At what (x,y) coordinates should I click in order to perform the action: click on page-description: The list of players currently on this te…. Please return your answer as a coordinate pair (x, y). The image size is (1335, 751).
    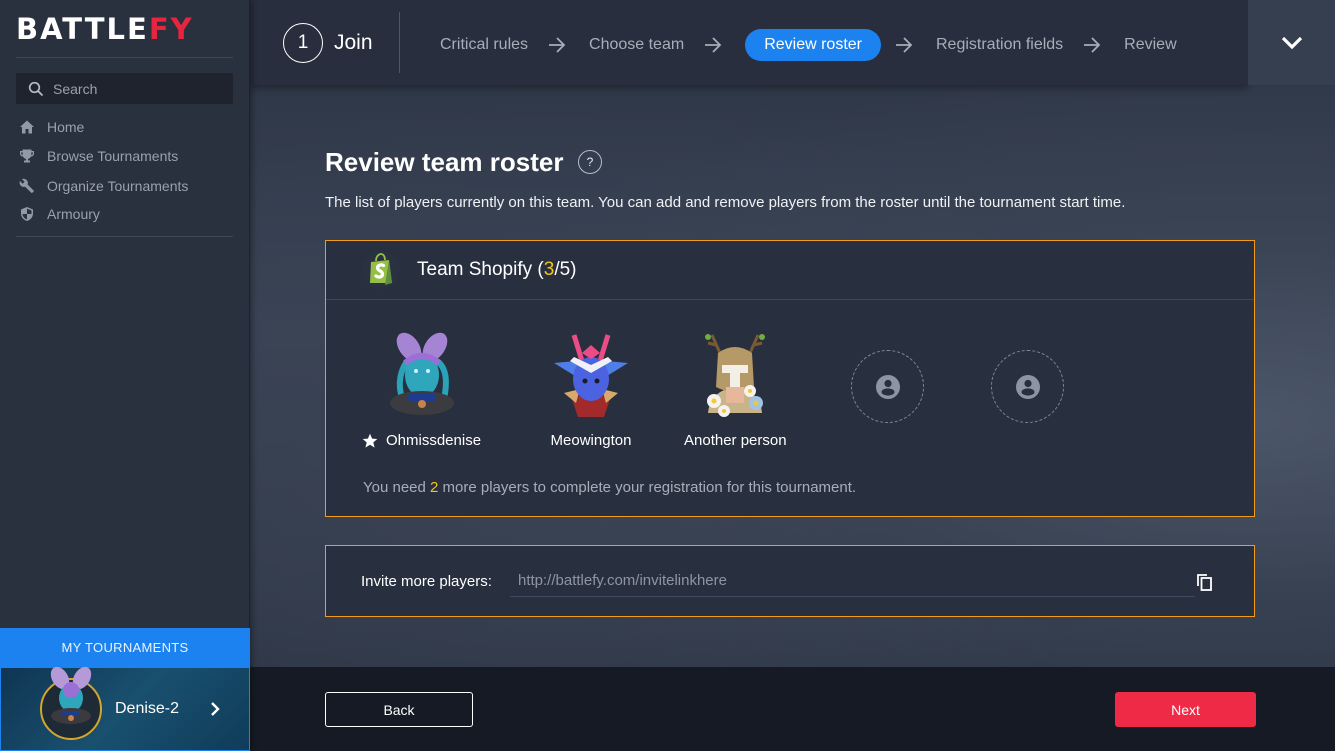
    Looking at the image, I should click on (725, 202).